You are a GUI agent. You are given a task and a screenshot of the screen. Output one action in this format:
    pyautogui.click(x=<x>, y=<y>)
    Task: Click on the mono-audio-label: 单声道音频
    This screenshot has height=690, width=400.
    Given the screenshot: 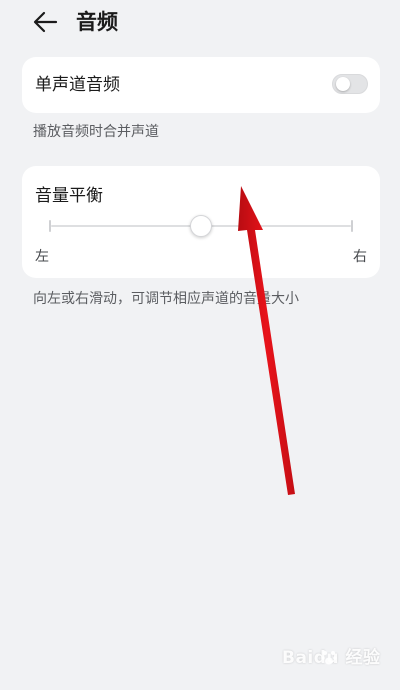 What is the action you would take?
    pyautogui.click(x=77, y=85)
    